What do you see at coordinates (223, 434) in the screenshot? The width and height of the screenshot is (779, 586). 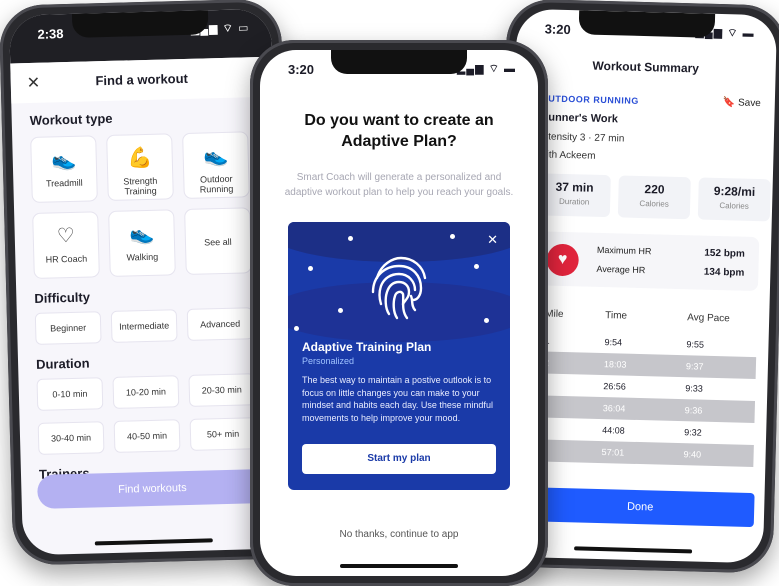 I see `duration-50-plus: 50+ min` at bounding box center [223, 434].